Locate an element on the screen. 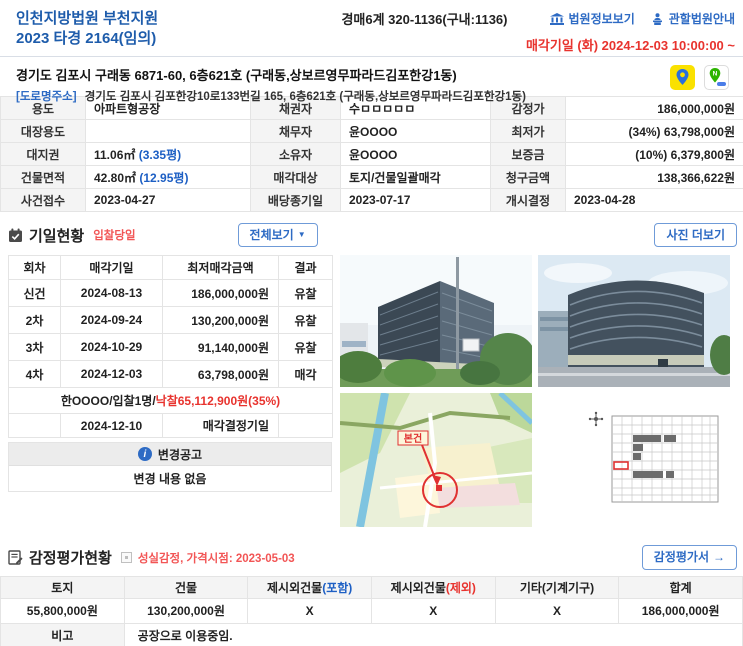 This screenshot has height=646, width=743. column-header: 제시외건물(제외) is located at coordinates (433, 587).